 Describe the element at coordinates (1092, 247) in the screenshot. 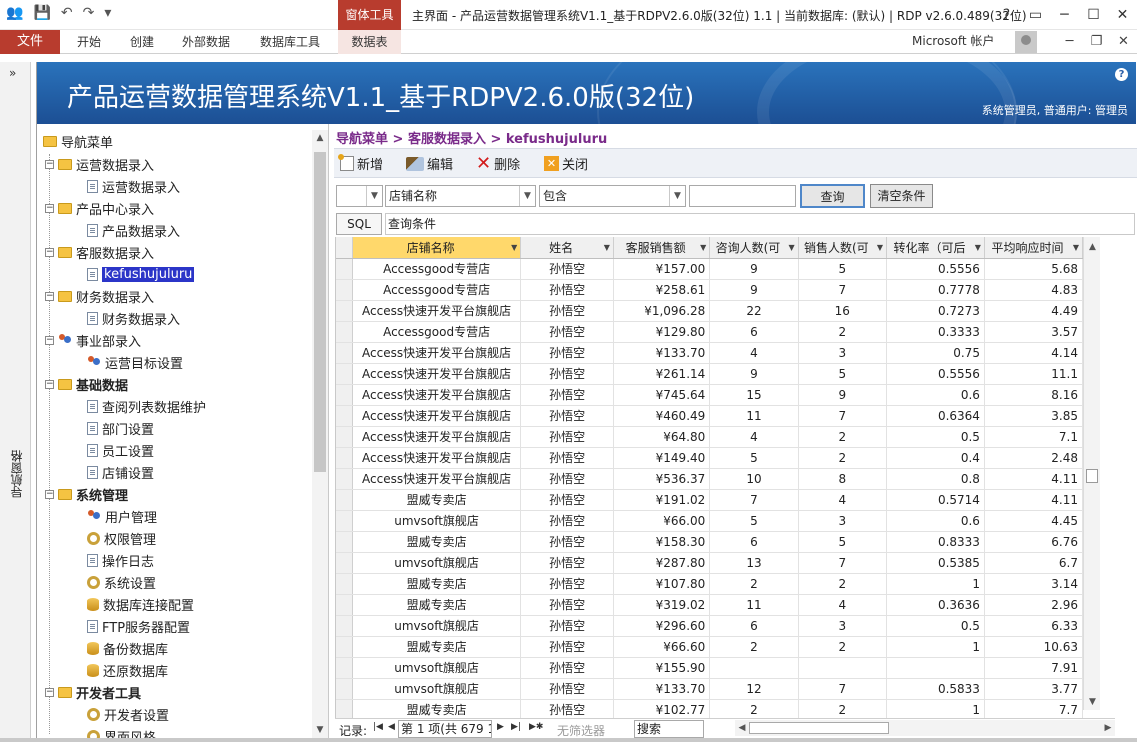

I see `scroll-up-icon: ▲` at that location.